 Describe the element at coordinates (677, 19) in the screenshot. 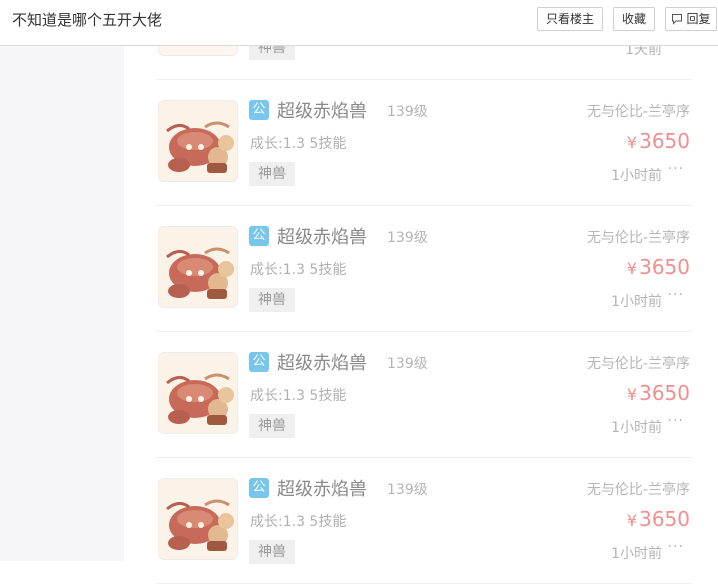

I see `comment-icon` at that location.